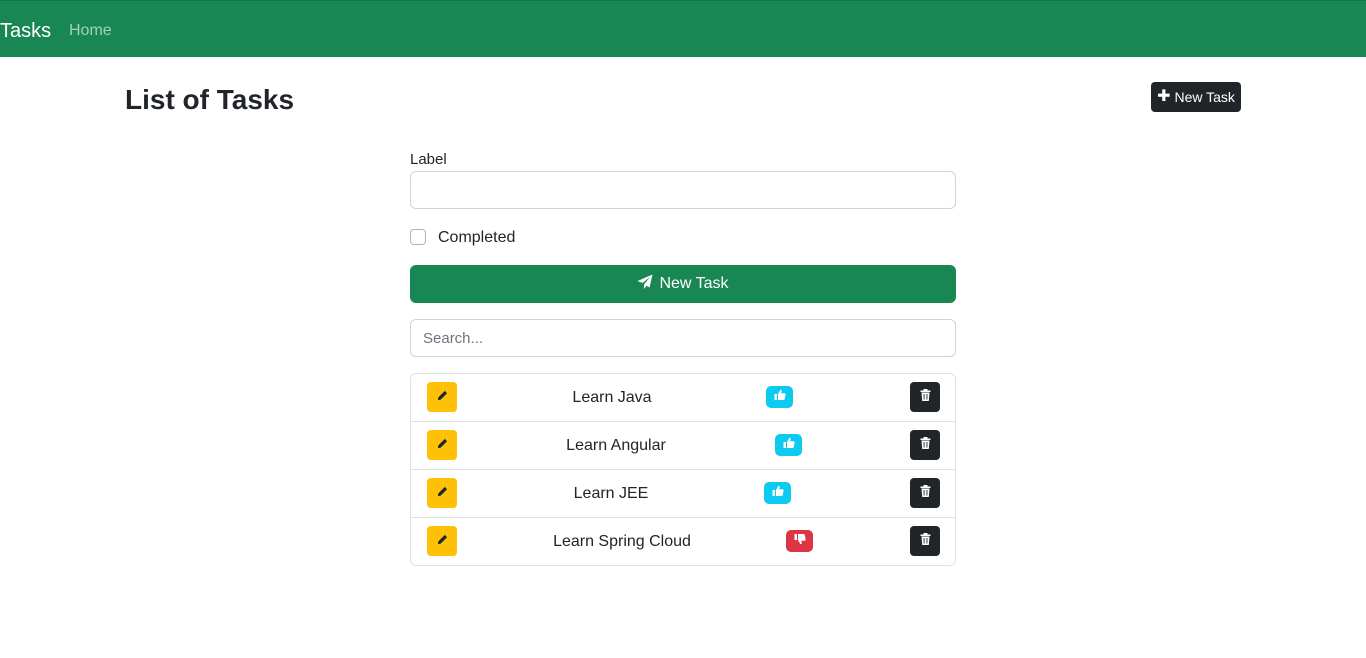  I want to click on task-row: Learn JEE, so click(683, 494).